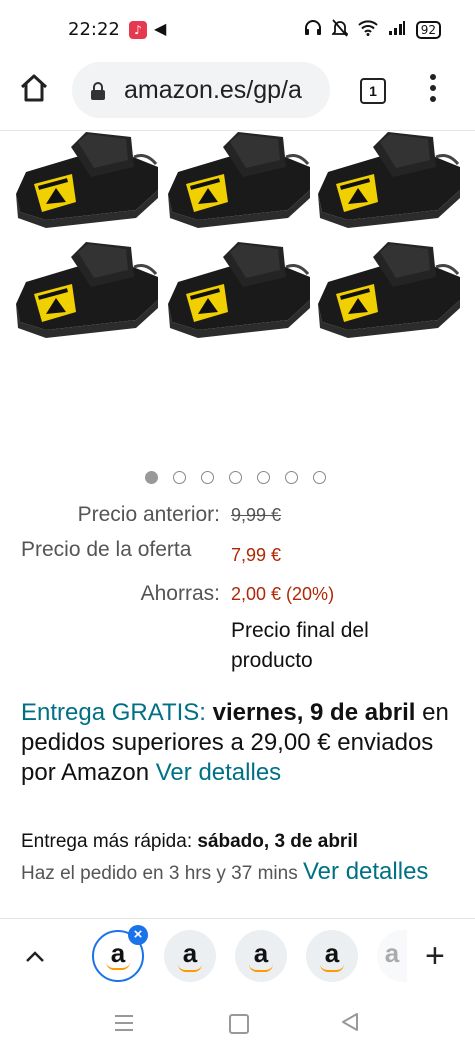  I want to click on volume-icon: ◀, so click(160, 28).